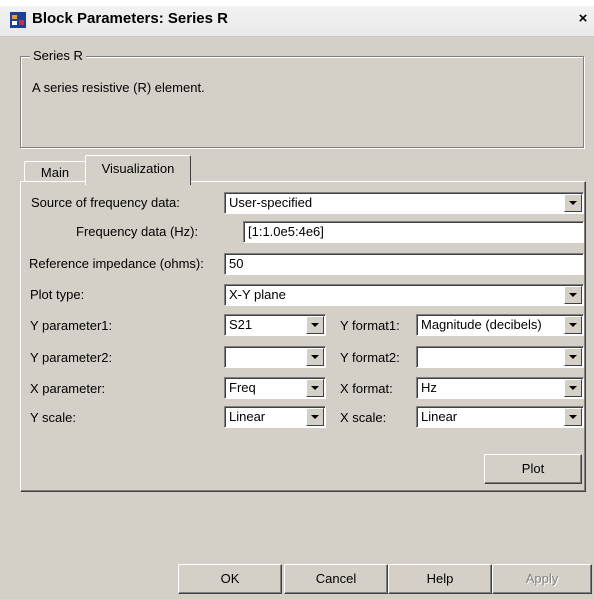 The width and height of the screenshot is (594, 599). What do you see at coordinates (138, 170) in the screenshot?
I see `tab-visualization: Visualization` at bounding box center [138, 170].